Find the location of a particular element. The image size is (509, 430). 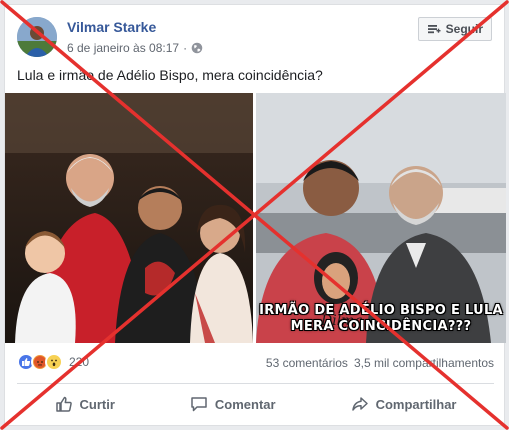

share-button: Compartilhar is located at coordinates (404, 404).